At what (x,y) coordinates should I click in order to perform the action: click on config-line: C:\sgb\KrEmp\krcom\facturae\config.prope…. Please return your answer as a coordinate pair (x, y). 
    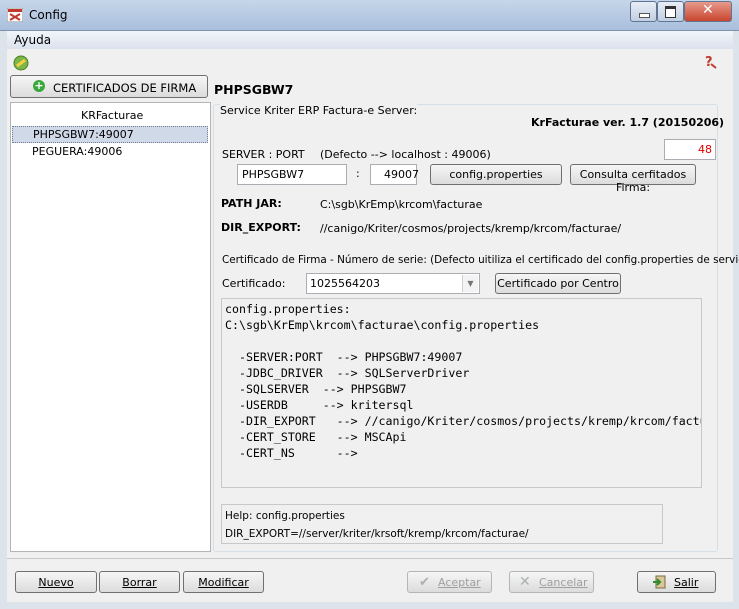
    Looking at the image, I should click on (382, 325).